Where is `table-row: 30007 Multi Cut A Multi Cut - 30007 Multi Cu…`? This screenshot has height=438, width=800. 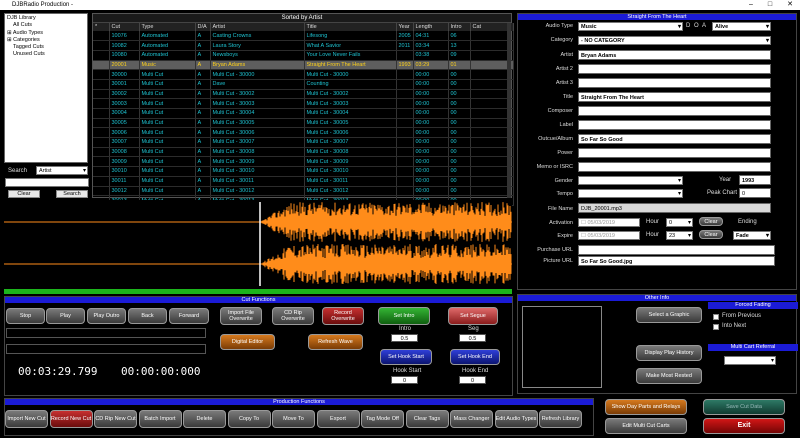 table-row: 30007 Multi Cut A Multi Cut - 30007 Multi Cu… is located at coordinates (303, 142).